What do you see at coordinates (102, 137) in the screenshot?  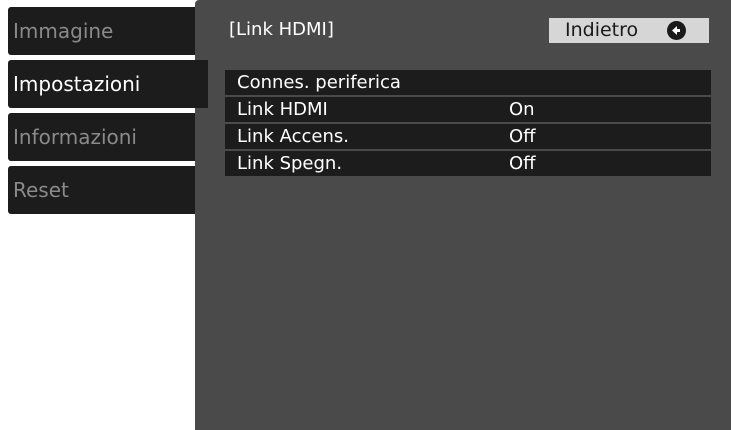 I see `sidebar-item-informazioni: Informazioni` at bounding box center [102, 137].